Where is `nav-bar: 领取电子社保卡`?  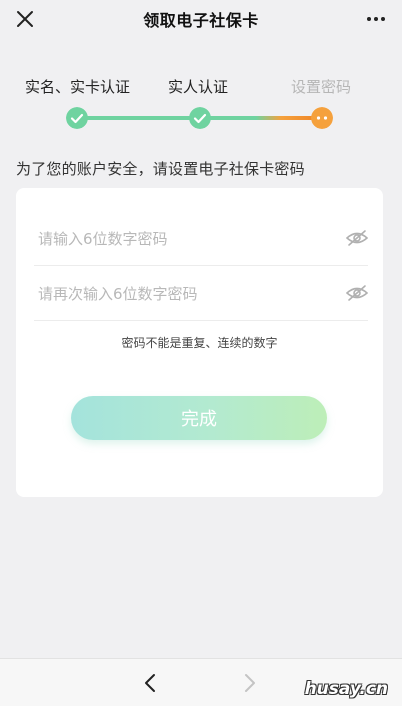
nav-bar: 领取电子社保卡 is located at coordinates (201, 19).